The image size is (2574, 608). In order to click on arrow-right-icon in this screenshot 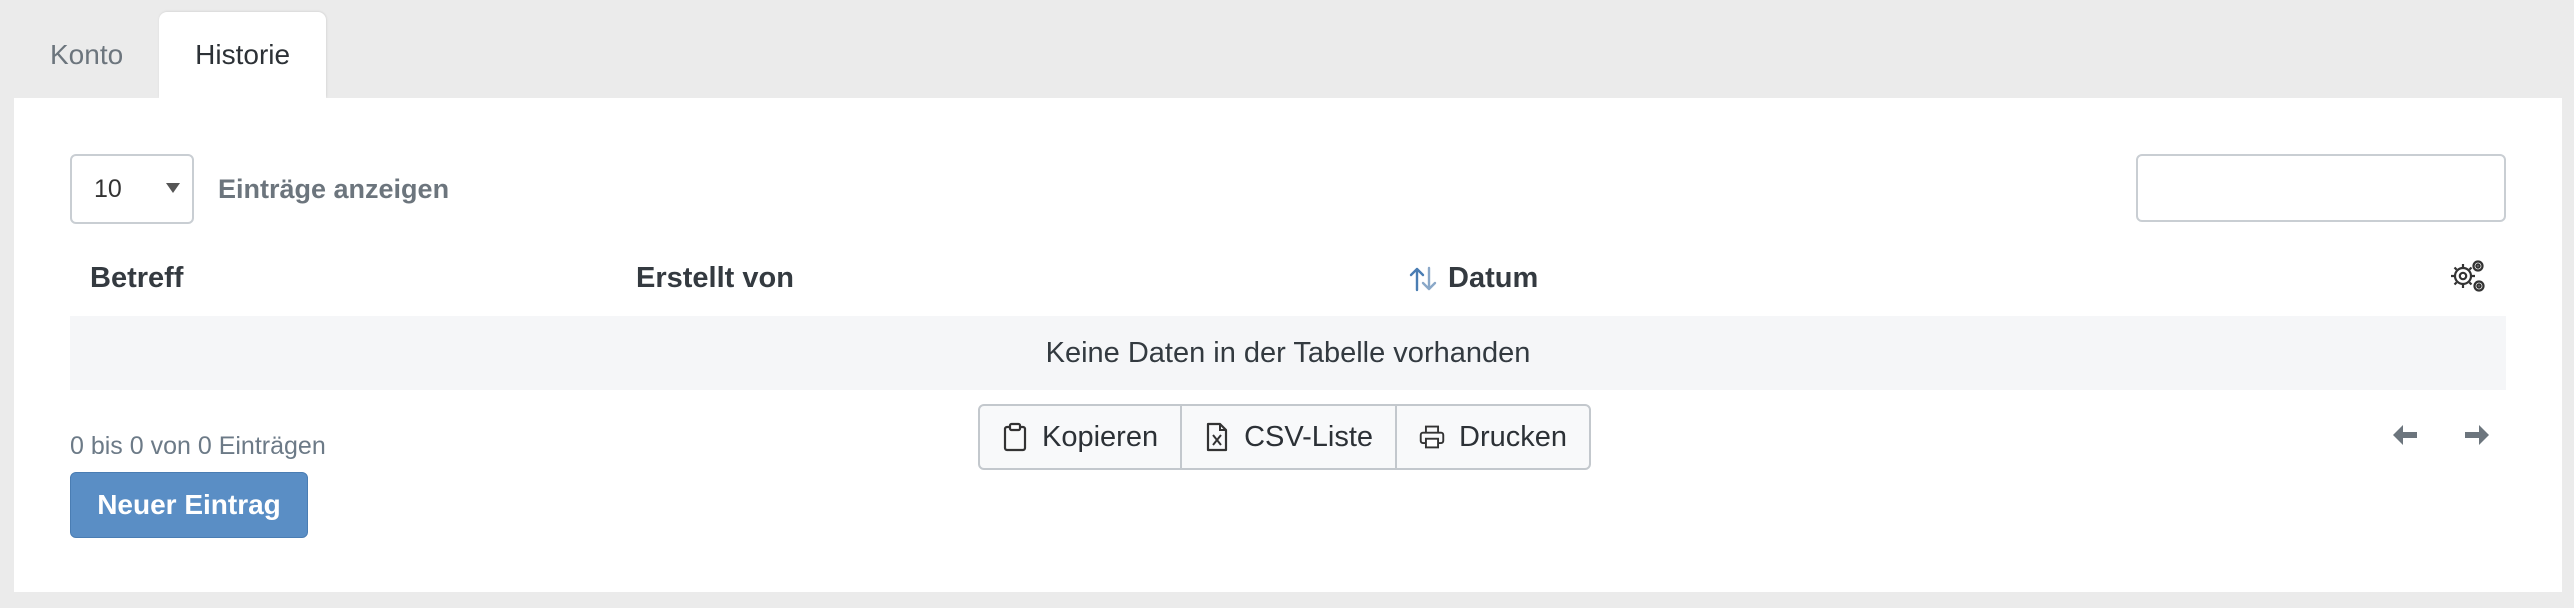, I will do `click(2477, 435)`.